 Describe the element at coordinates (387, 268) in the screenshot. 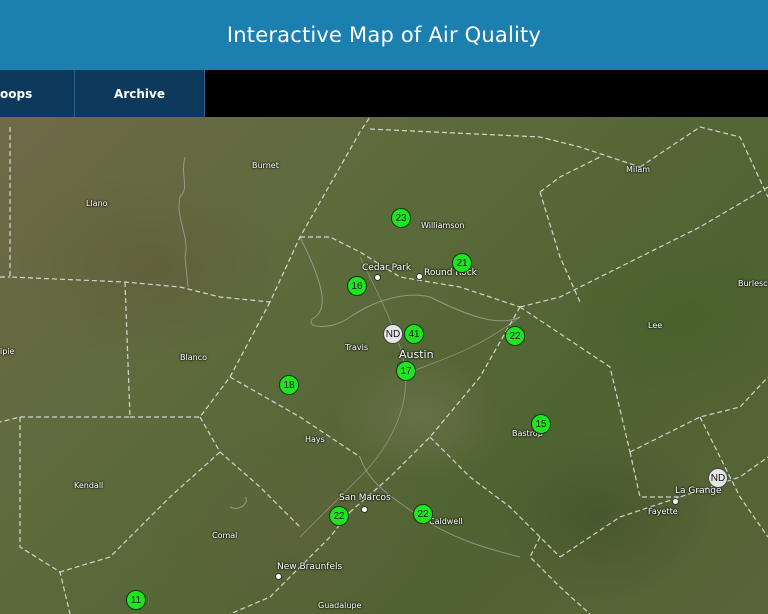

I see `city-label: Cedar Park` at that location.